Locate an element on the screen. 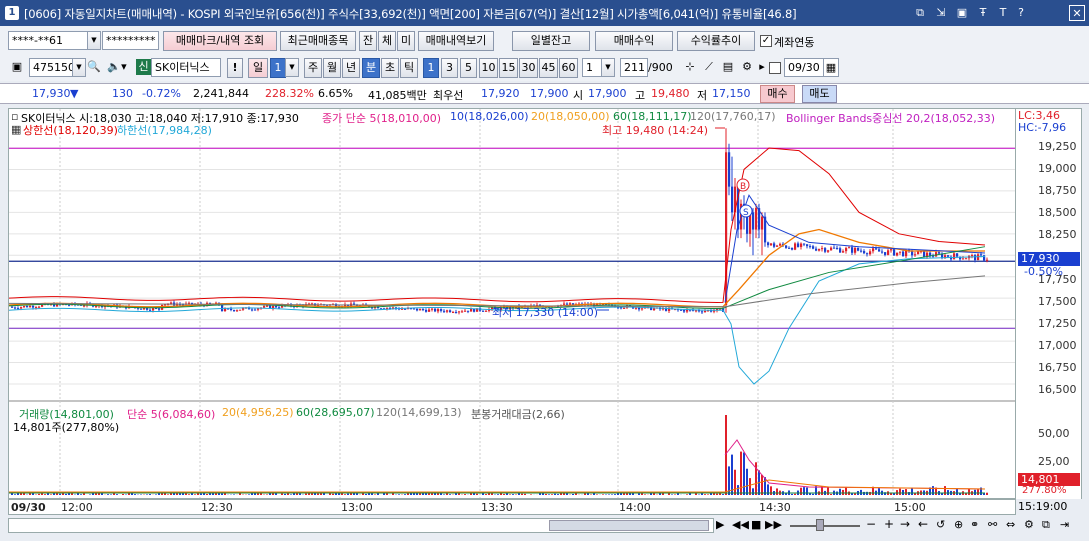  interval-15: 15 is located at coordinates (508, 68).